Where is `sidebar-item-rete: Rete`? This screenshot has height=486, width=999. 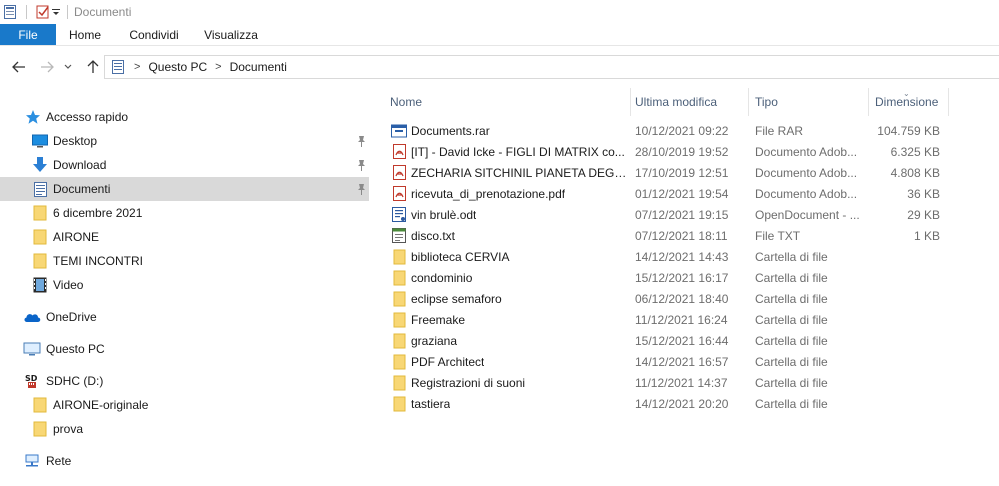
sidebar-item-rete: Rete is located at coordinates (184, 461).